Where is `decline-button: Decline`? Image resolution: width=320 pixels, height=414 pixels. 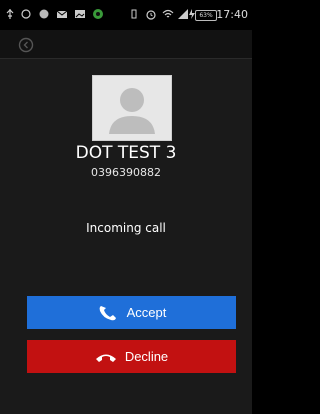 decline-button: Decline is located at coordinates (131, 356).